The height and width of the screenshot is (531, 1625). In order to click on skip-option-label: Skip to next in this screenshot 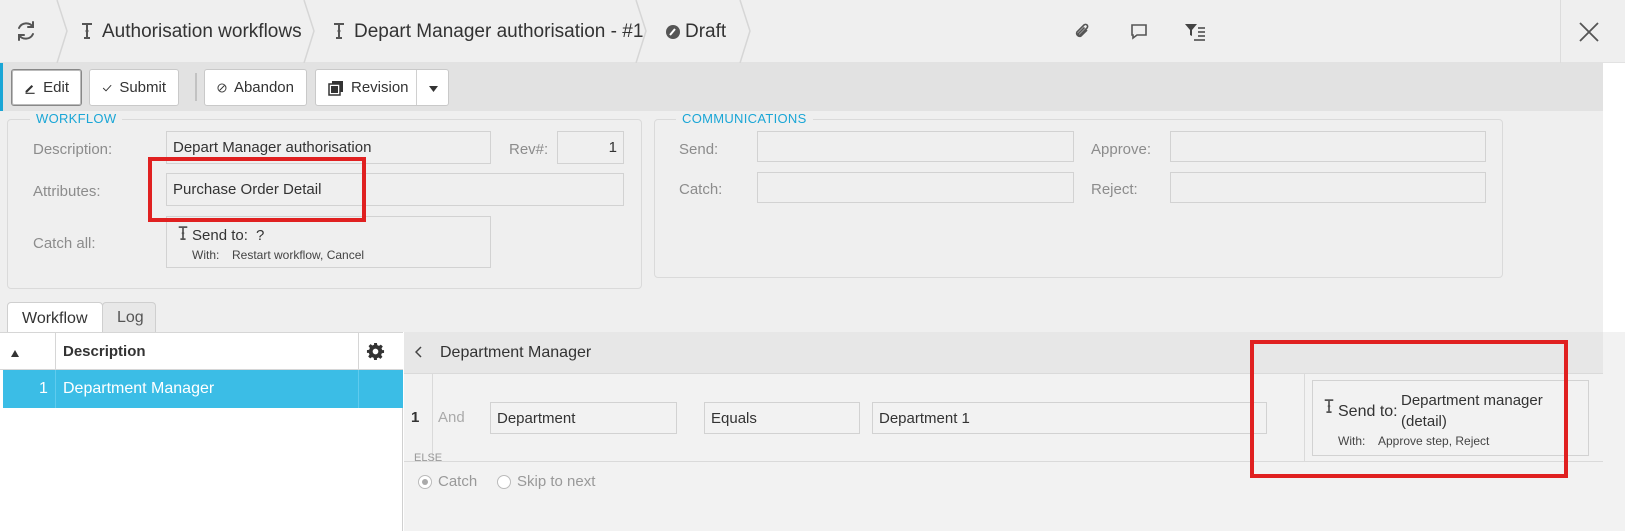, I will do `click(556, 481)`.